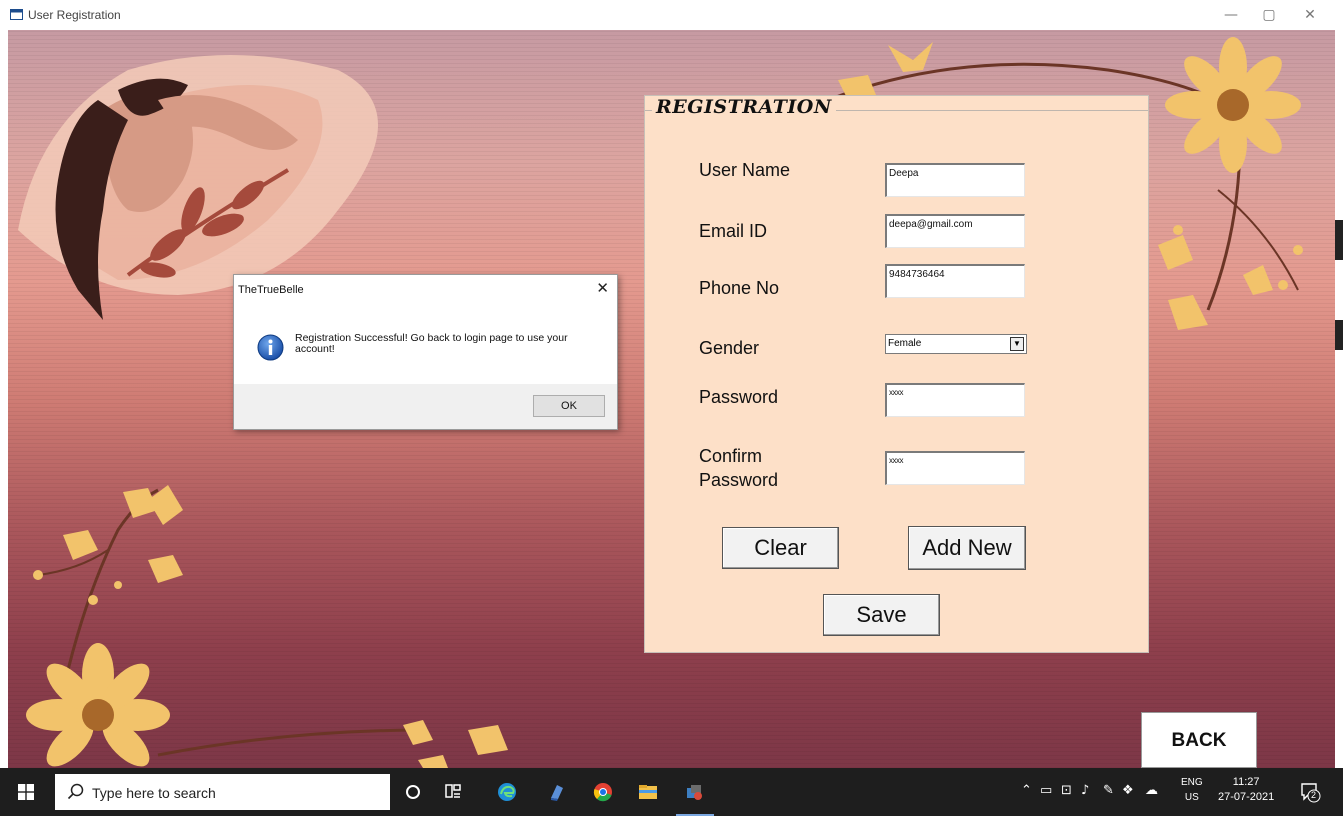 The image size is (1343, 816). Describe the element at coordinates (1066, 790) in the screenshot. I see `network-icon: ⊡` at that location.